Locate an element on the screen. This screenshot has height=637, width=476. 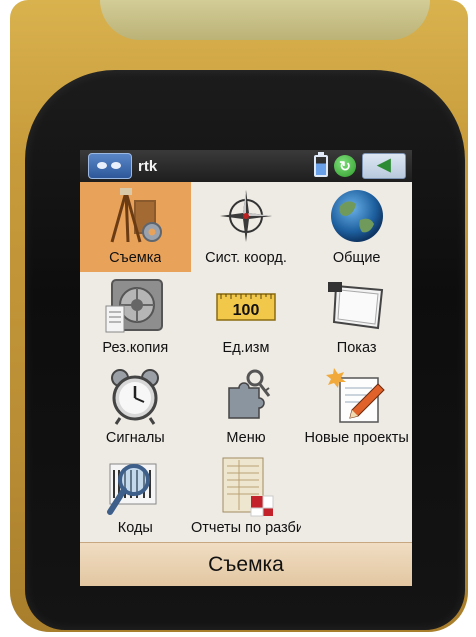
ruler-units-icon: 100 is located at coordinates (246, 307).